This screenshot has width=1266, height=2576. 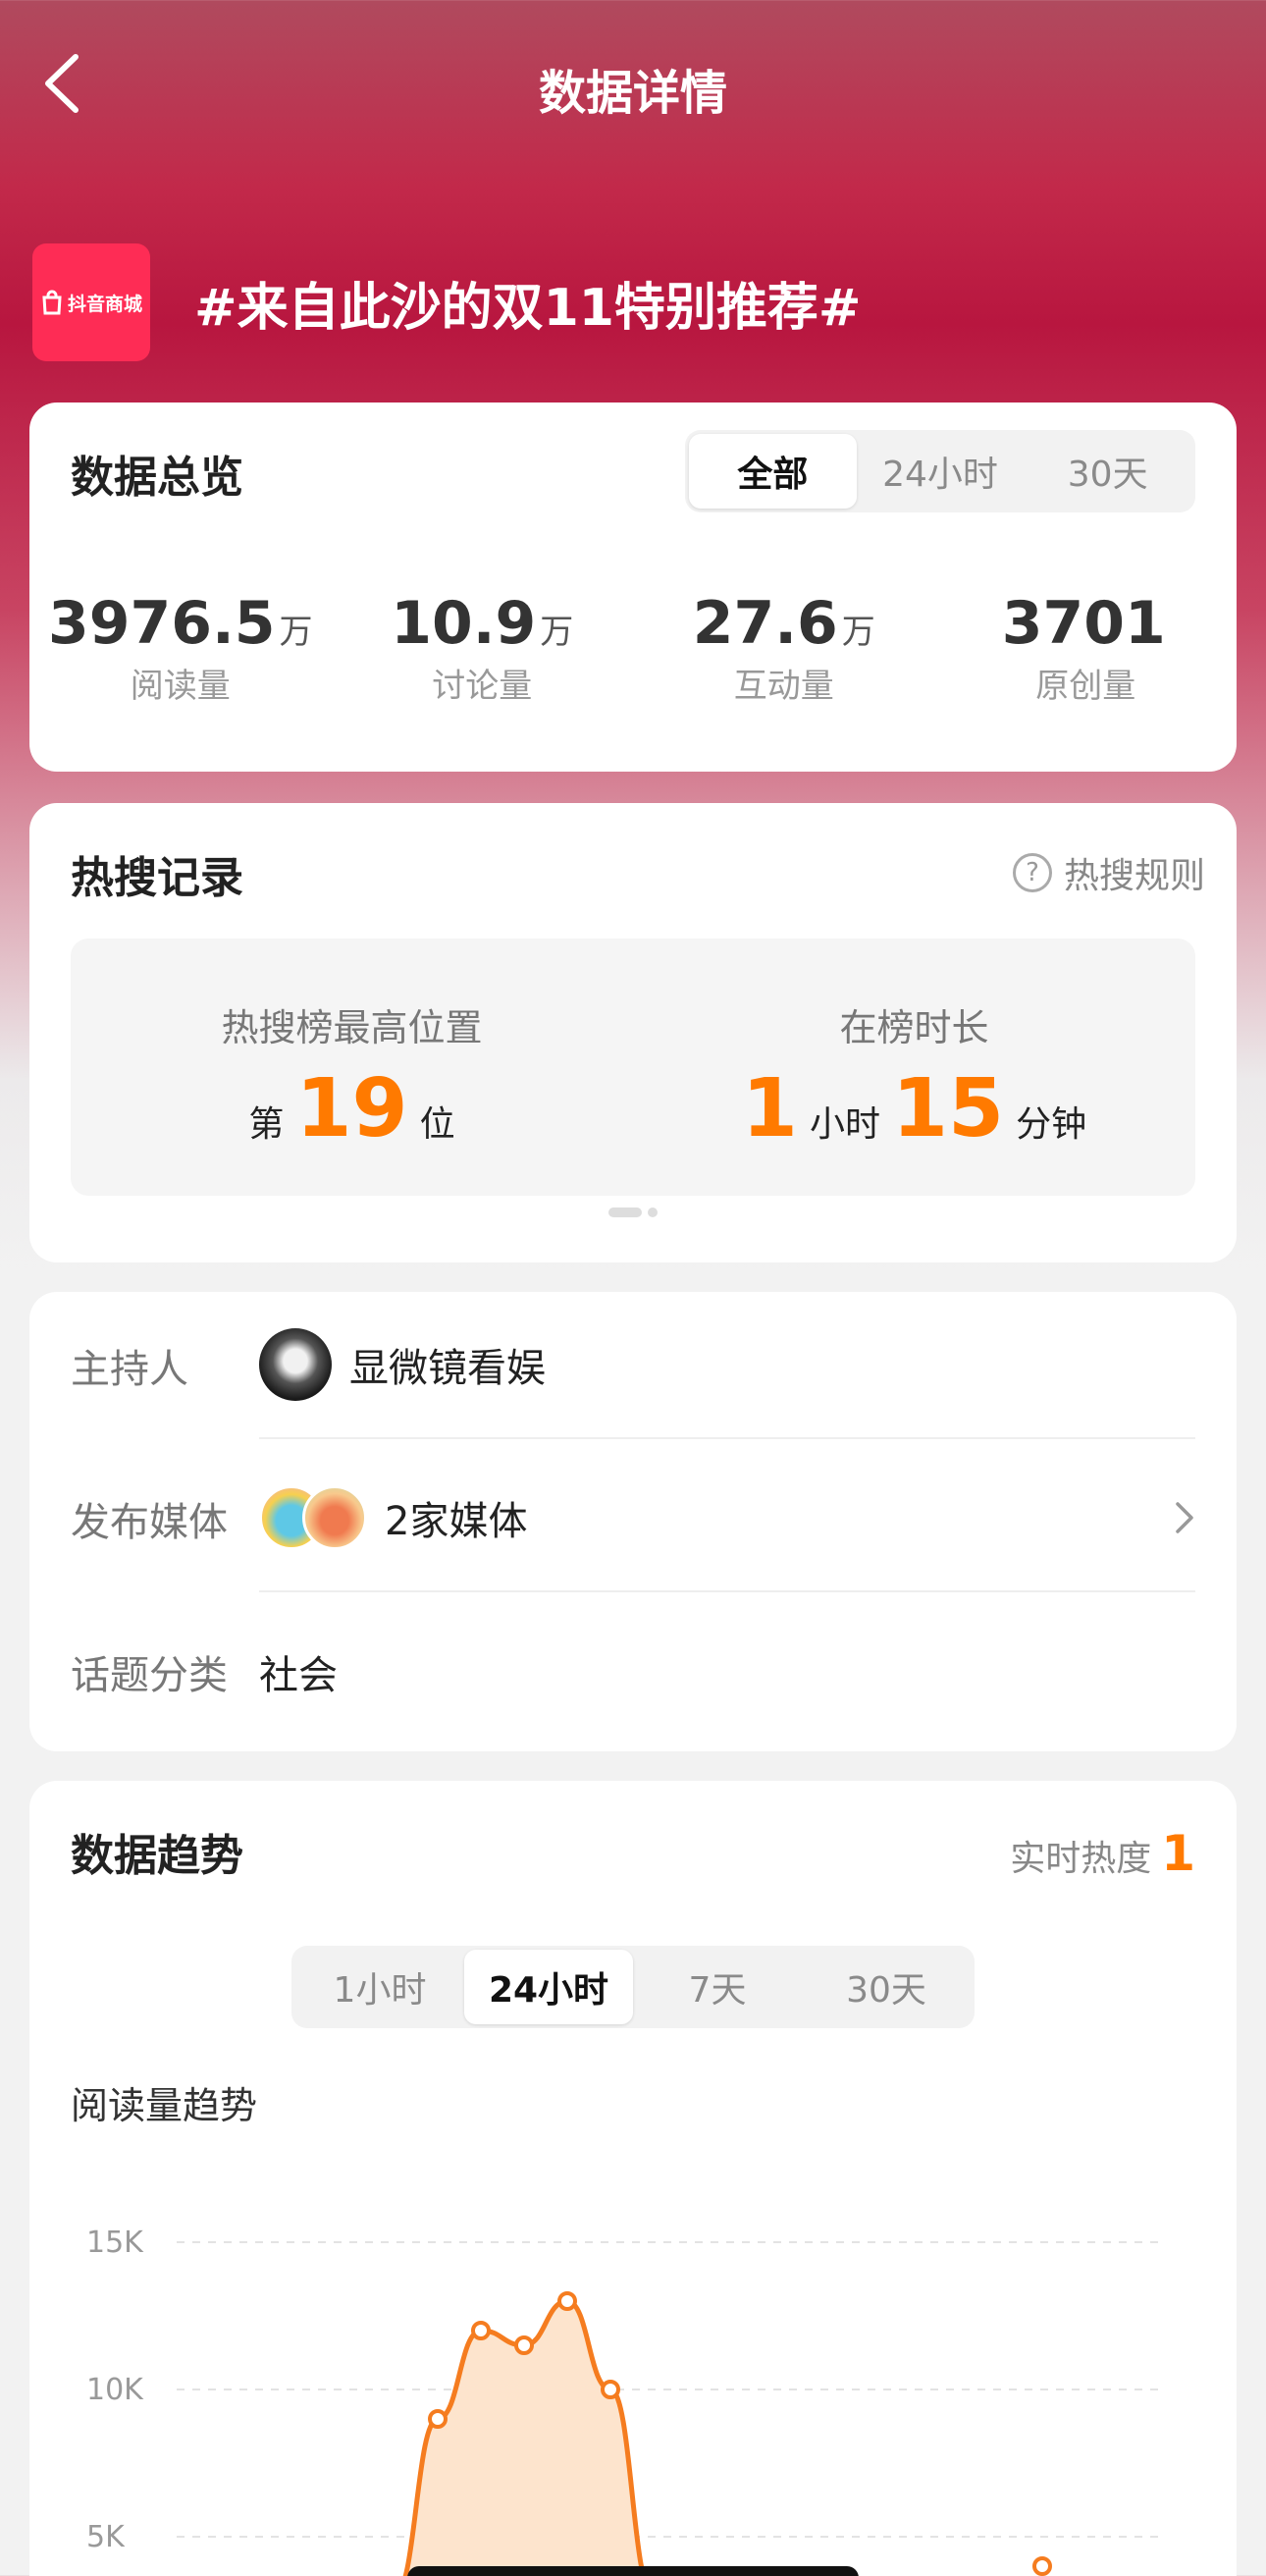 What do you see at coordinates (653, 1212) in the screenshot?
I see `page-indicator-dot` at bounding box center [653, 1212].